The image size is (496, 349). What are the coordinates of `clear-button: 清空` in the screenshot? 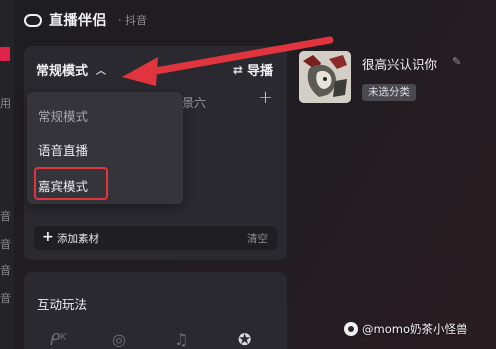 It's located at (257, 238).